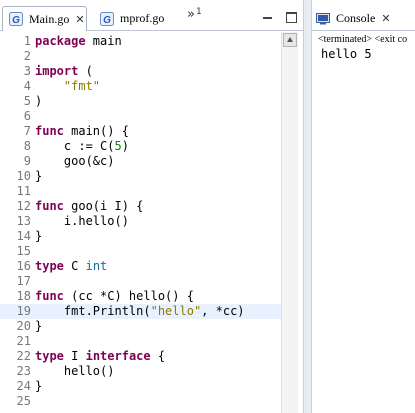 This screenshot has width=415, height=413. Describe the element at coordinates (27, 116) in the screenshot. I see `line-number: 6` at that location.